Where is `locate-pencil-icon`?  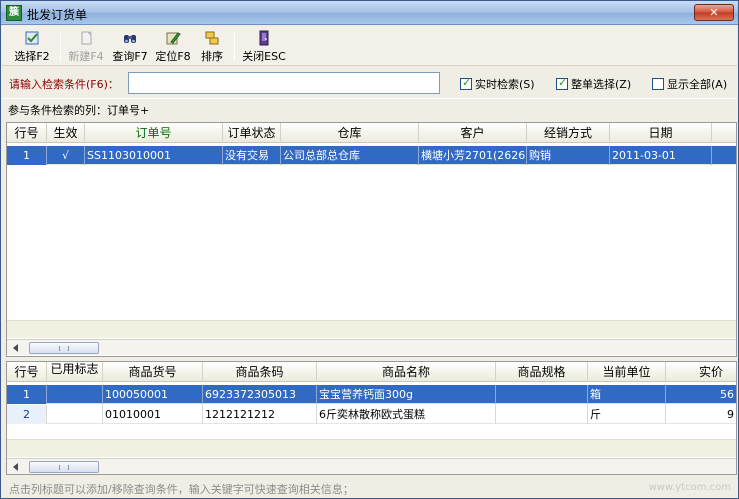
locate-pencil-icon is located at coordinates (173, 38).